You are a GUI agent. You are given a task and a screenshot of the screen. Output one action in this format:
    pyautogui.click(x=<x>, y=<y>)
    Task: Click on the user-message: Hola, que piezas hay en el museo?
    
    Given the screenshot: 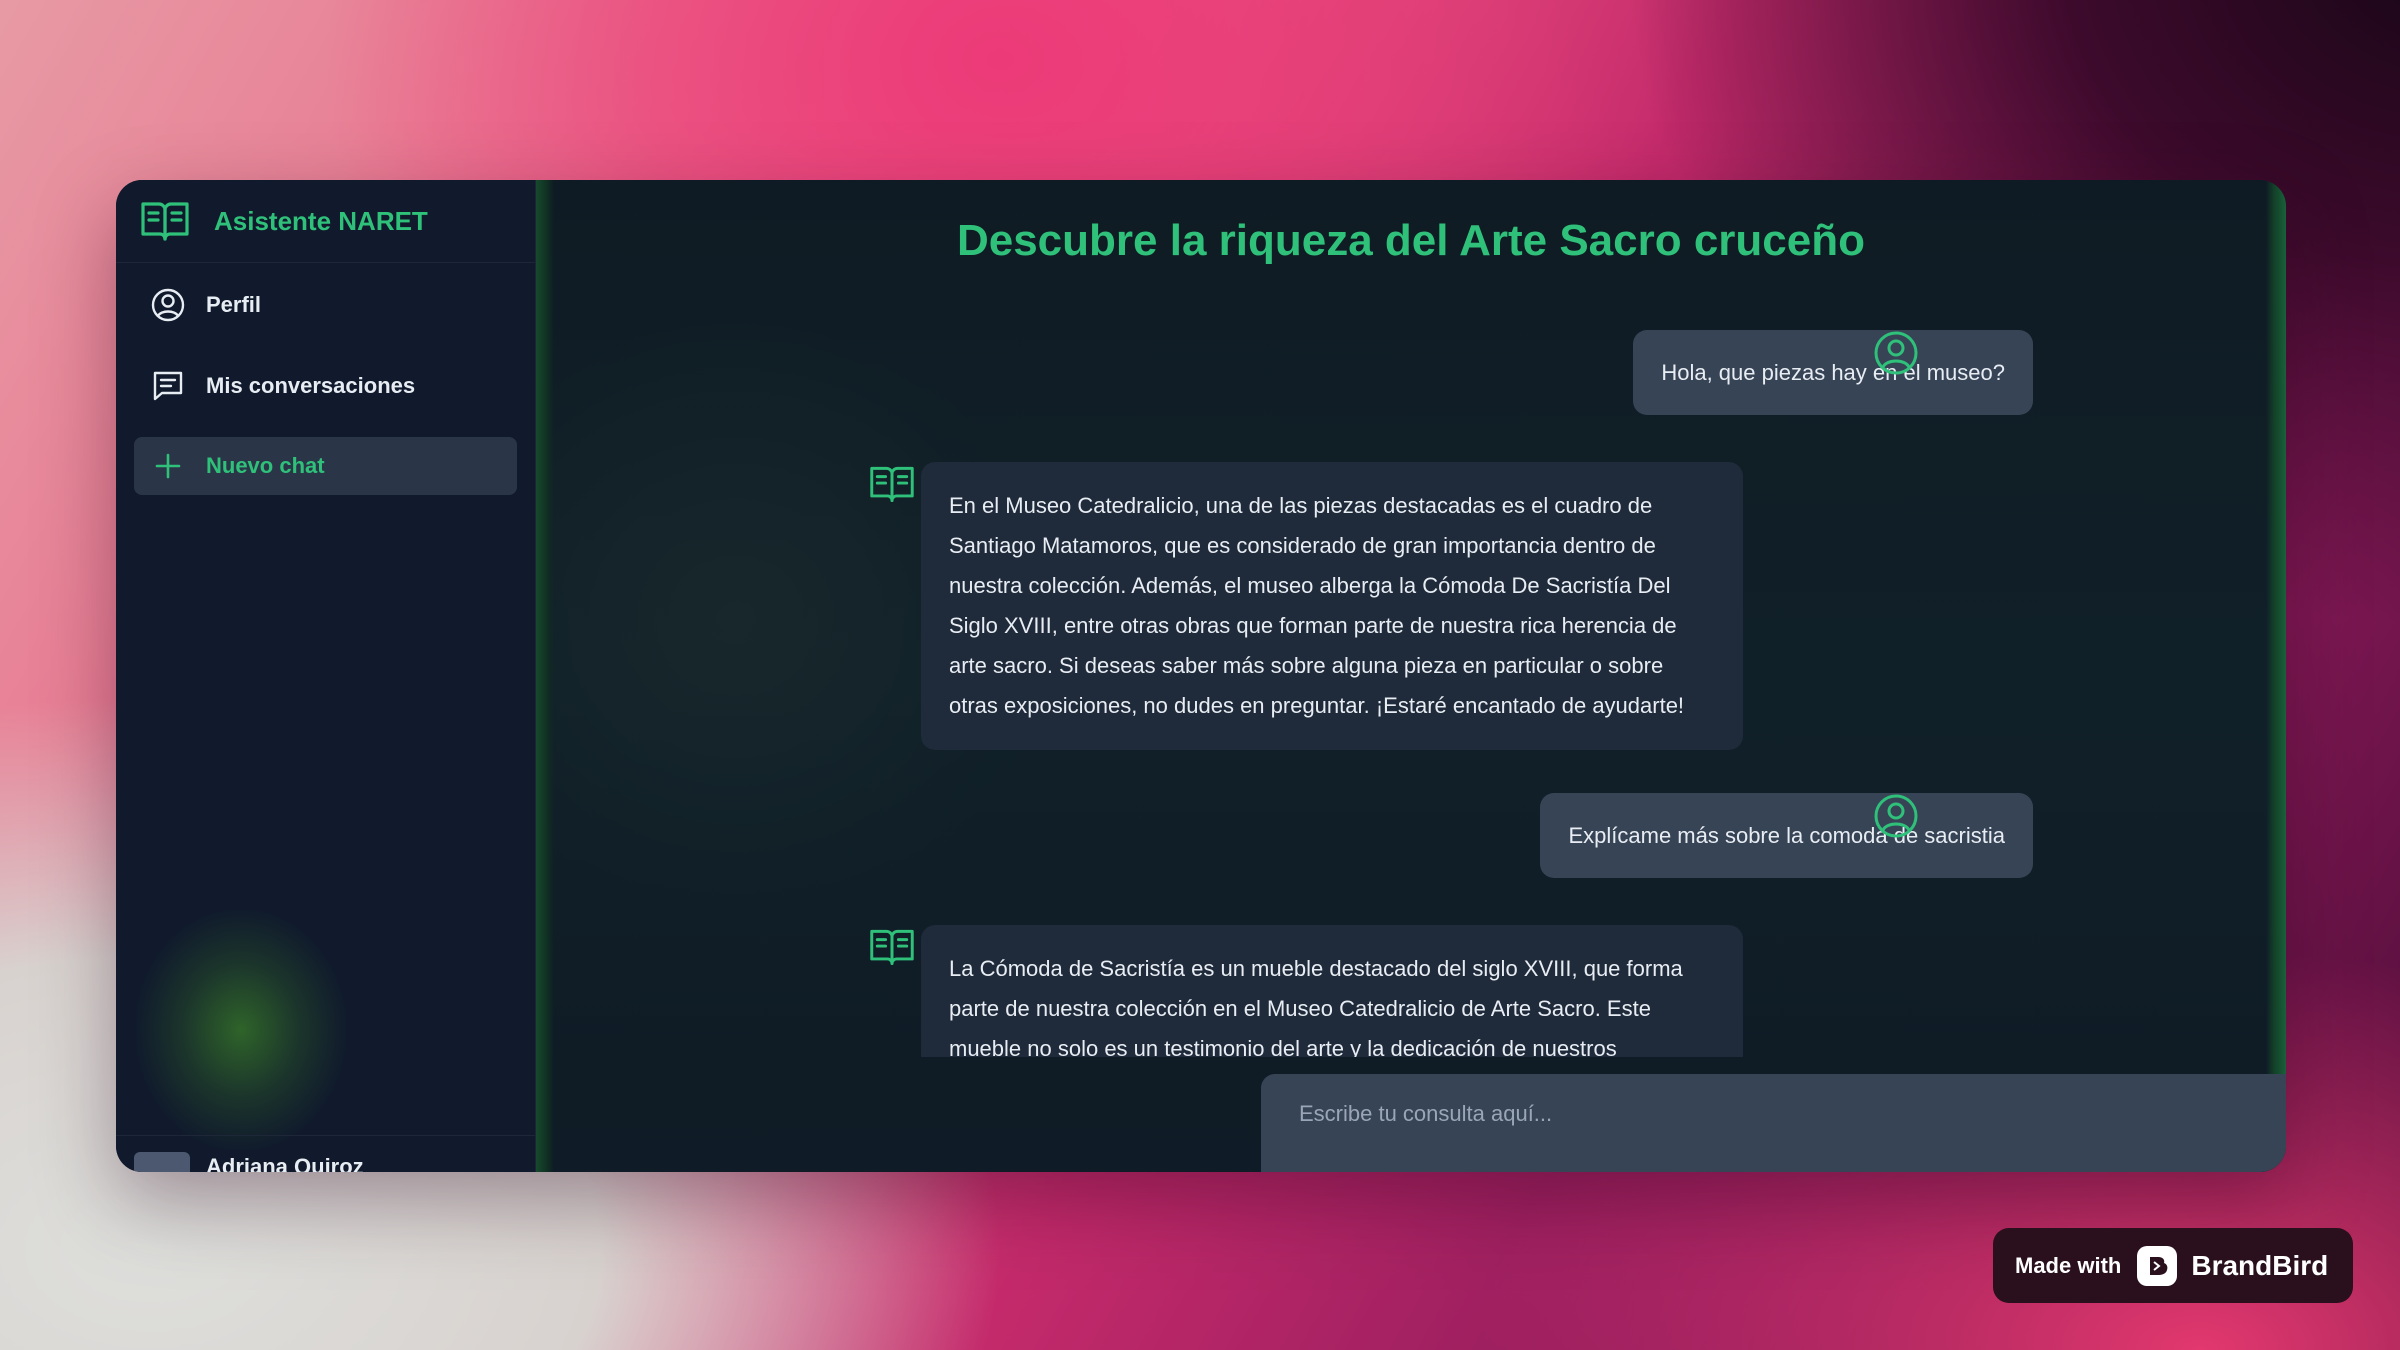 What is the action you would take?
    pyautogui.click(x=1833, y=372)
    